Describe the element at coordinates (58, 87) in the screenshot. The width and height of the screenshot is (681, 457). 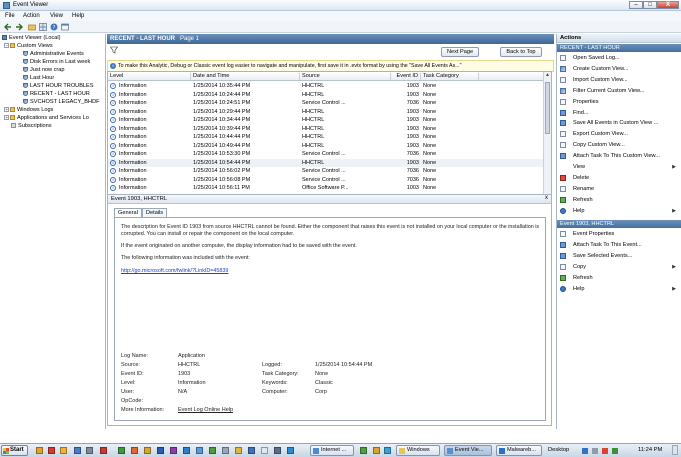
I see `tree-item-last-hour-troubles: LAST HOUR TROUBLES` at that location.